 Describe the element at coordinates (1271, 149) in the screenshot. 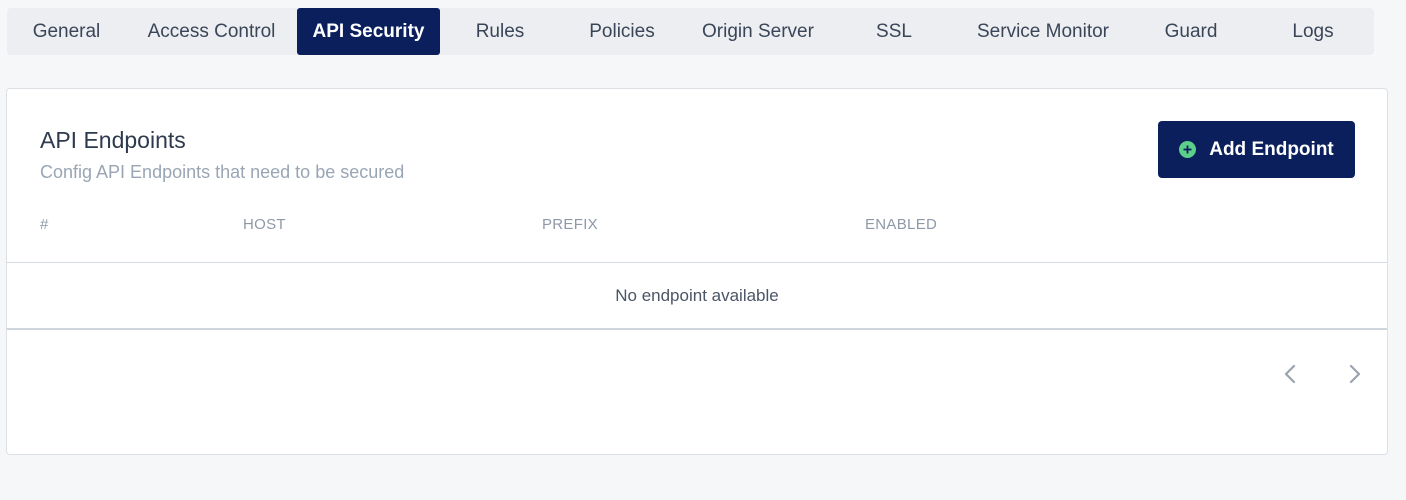

I see `add-endpoint-label: Add Endpoint` at that location.